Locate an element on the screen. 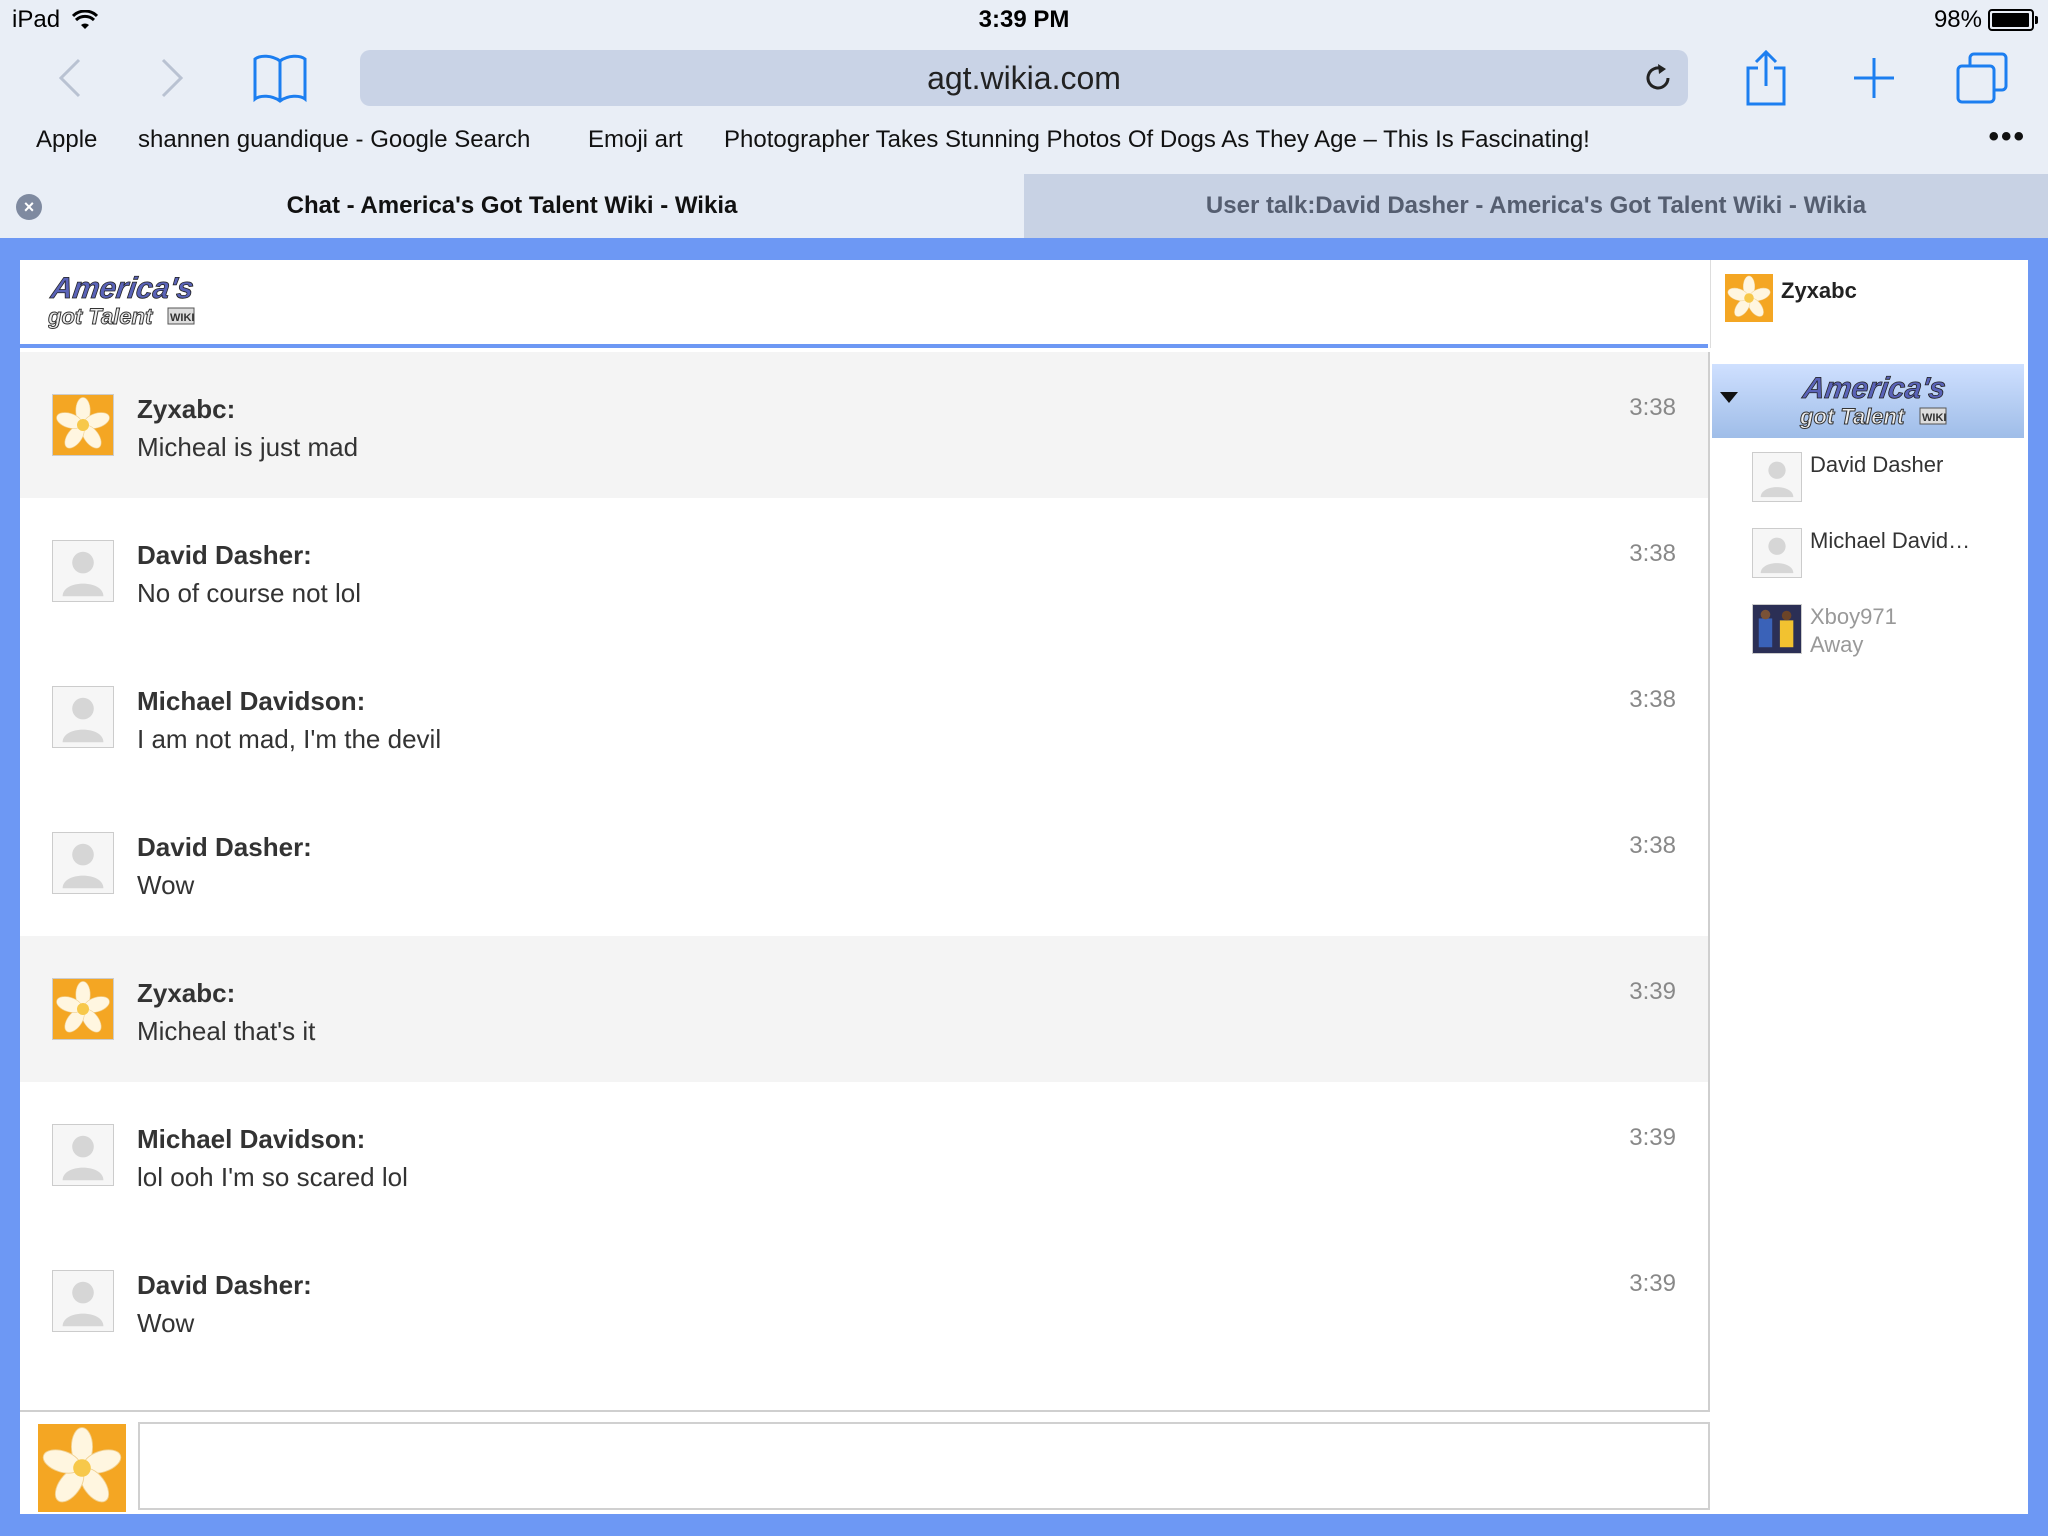  new-tab-button is located at coordinates (1874, 78).